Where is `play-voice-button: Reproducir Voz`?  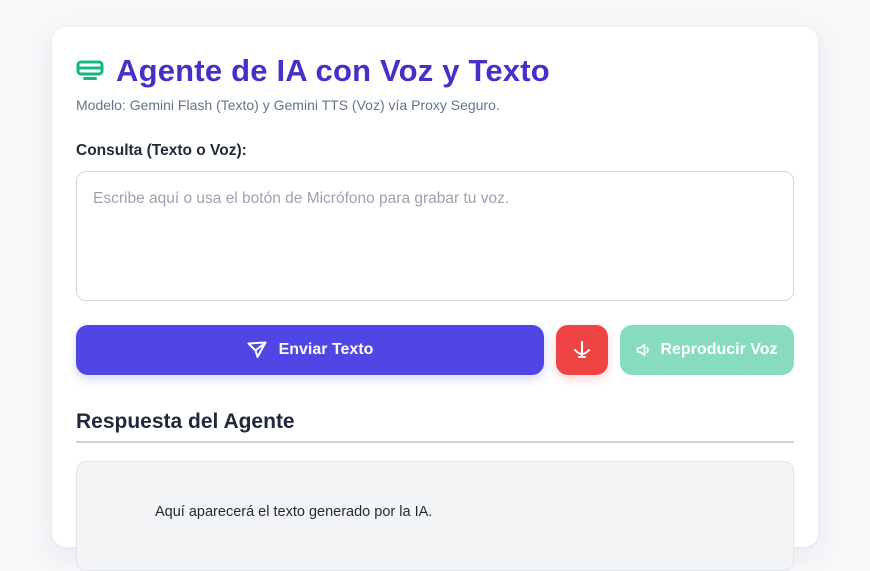 play-voice-button: Reproducir Voz is located at coordinates (707, 350).